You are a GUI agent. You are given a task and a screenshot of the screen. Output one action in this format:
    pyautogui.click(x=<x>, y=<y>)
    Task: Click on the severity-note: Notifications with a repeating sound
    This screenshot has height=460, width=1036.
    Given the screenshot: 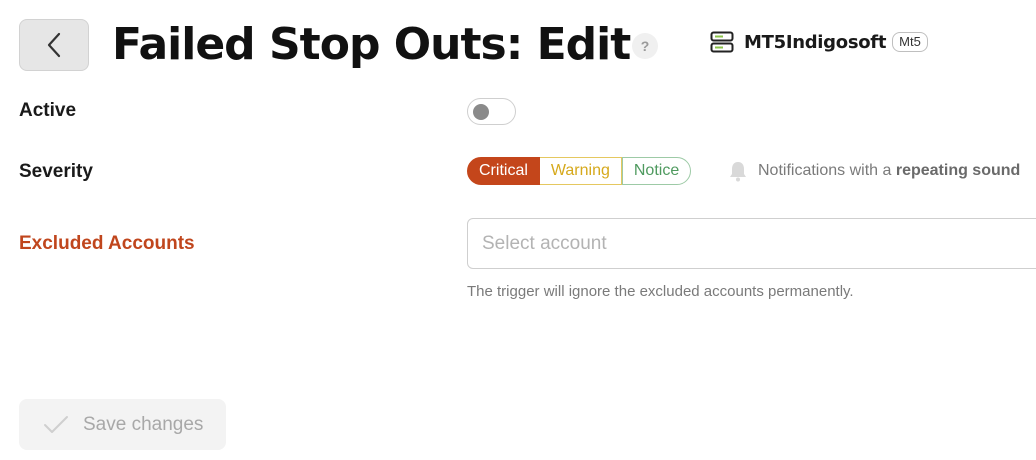 What is the action you would take?
    pyautogui.click(x=874, y=171)
    